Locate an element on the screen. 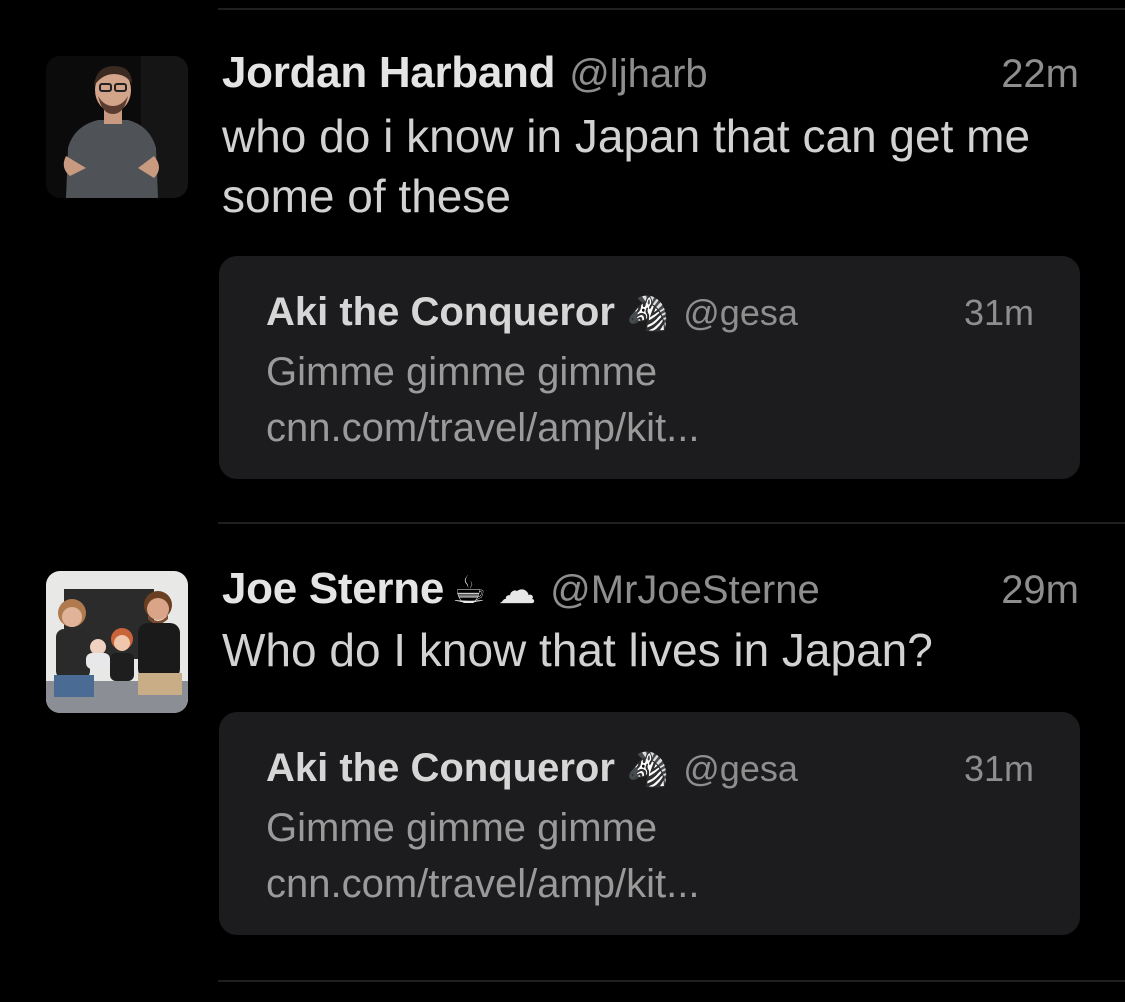 This screenshot has height=1002, width=1125. family-avatar-icon is located at coordinates (117, 642).